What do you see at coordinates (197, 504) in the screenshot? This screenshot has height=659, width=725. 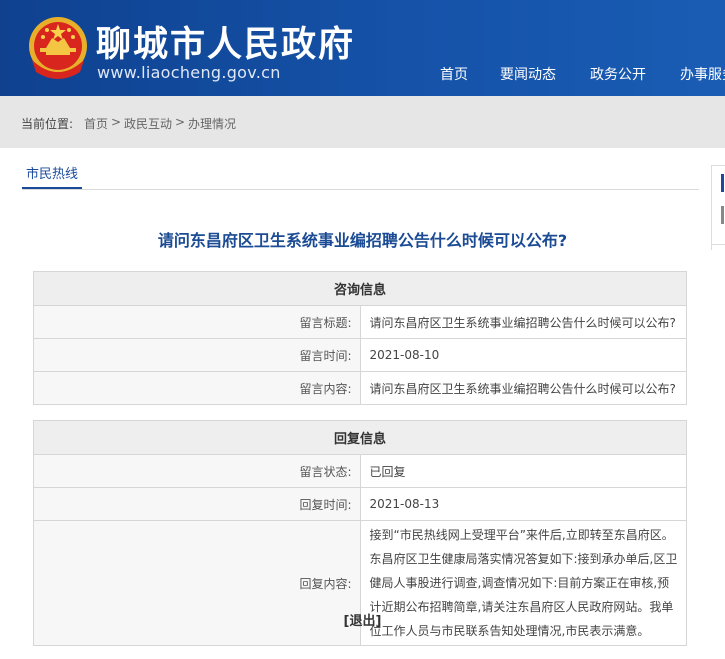 I see `reply-time-label: 回复时间:` at bounding box center [197, 504].